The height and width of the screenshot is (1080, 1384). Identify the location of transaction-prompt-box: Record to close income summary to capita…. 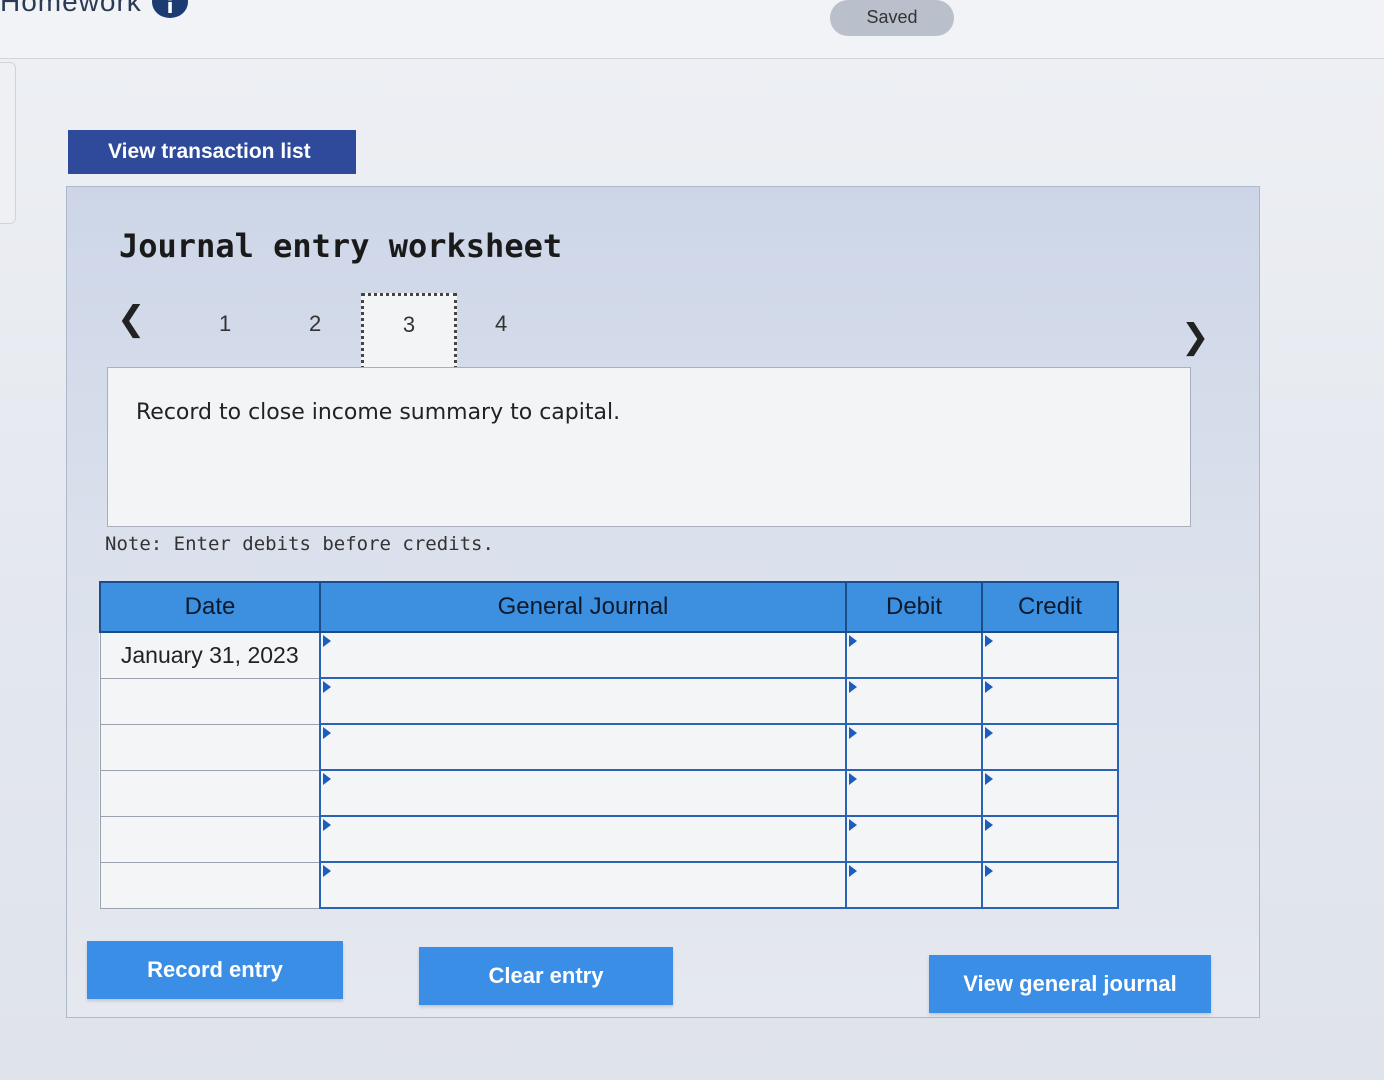
(649, 447).